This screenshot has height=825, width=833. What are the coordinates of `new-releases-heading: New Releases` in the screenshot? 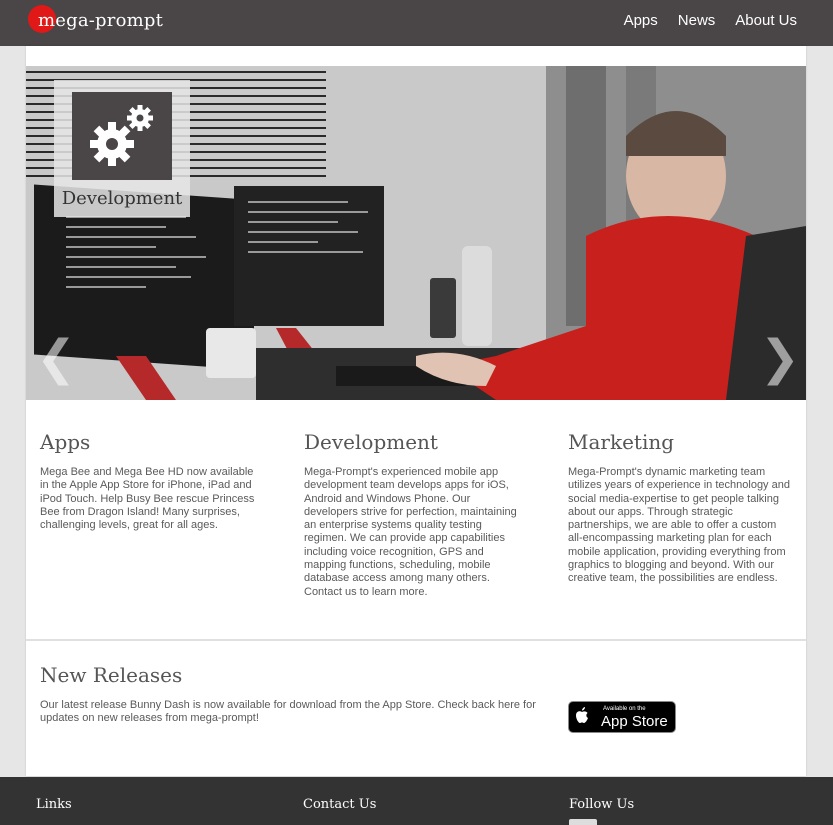 It's located at (111, 675).